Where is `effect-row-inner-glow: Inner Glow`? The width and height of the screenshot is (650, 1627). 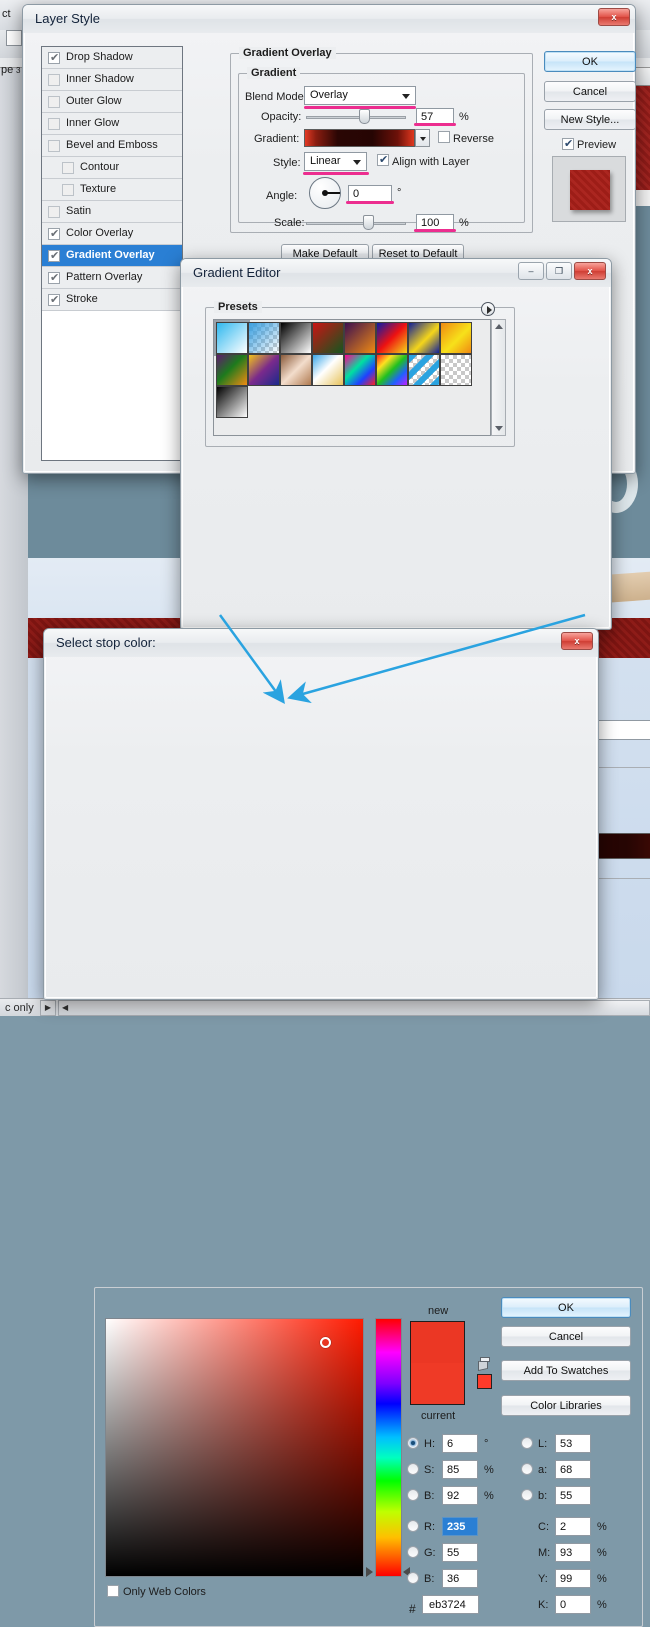 effect-row-inner-glow: Inner Glow is located at coordinates (112, 124).